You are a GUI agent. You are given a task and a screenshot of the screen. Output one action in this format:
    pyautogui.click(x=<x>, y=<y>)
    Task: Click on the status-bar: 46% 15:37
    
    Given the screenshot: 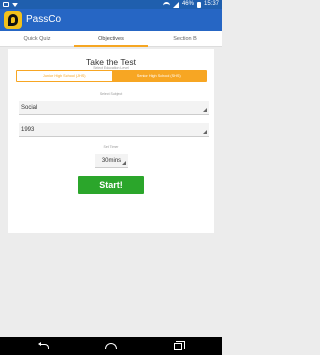 What is the action you would take?
    pyautogui.click(x=111, y=4)
    